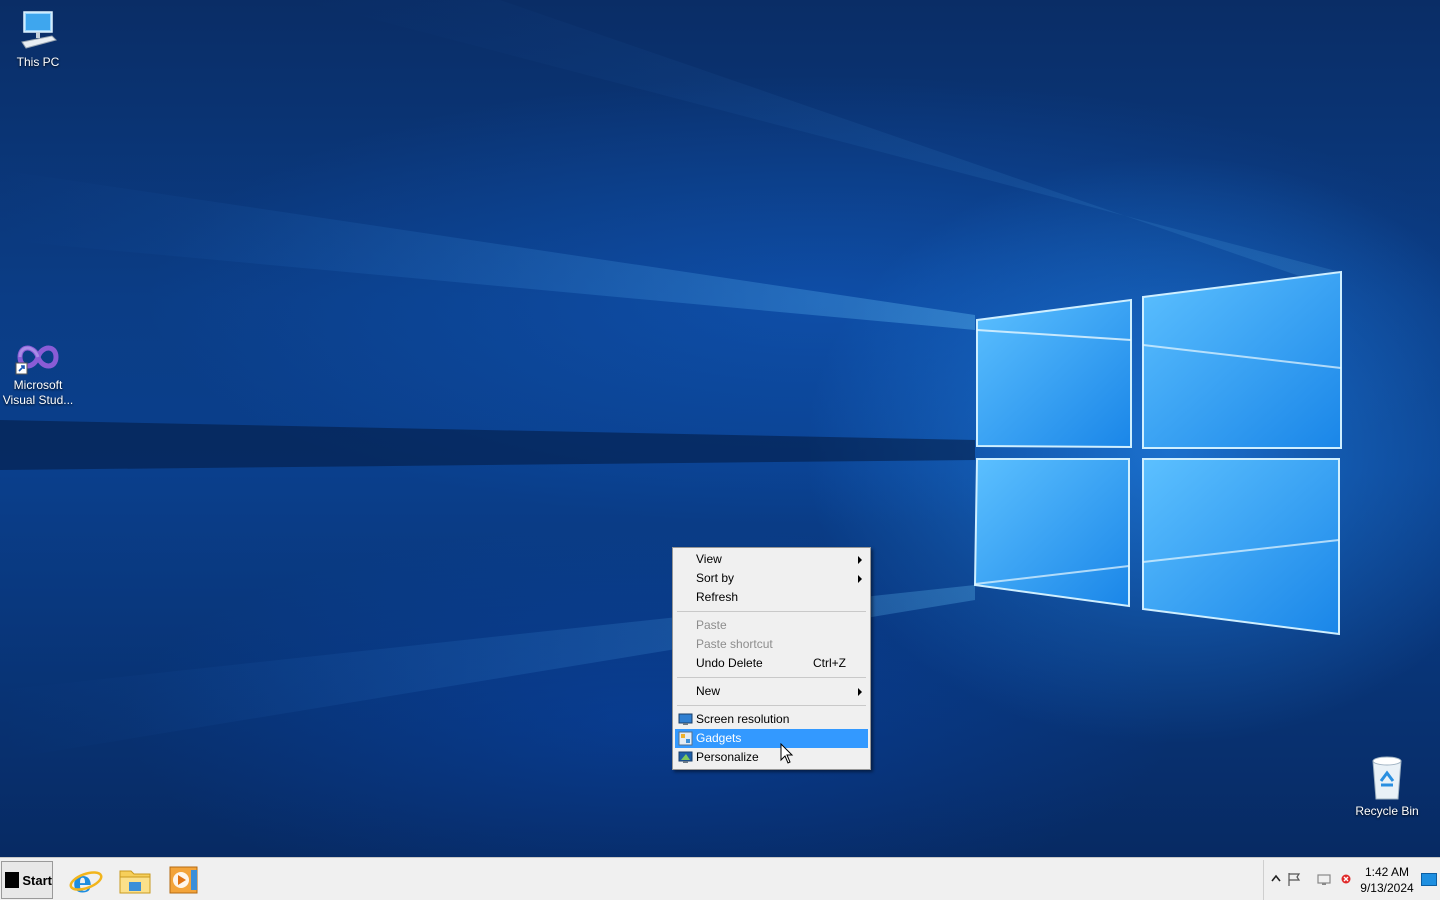 This screenshot has height=900, width=1440. Describe the element at coordinates (685, 719) in the screenshot. I see `screen-resolution-icon` at that location.